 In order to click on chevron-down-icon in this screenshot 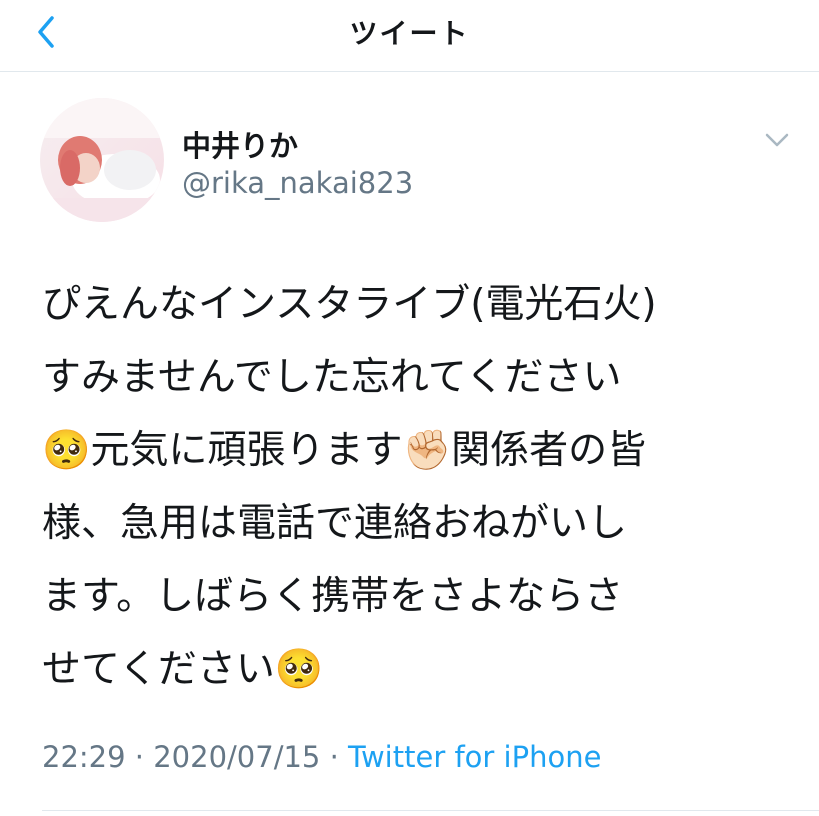, I will do `click(777, 140)`.